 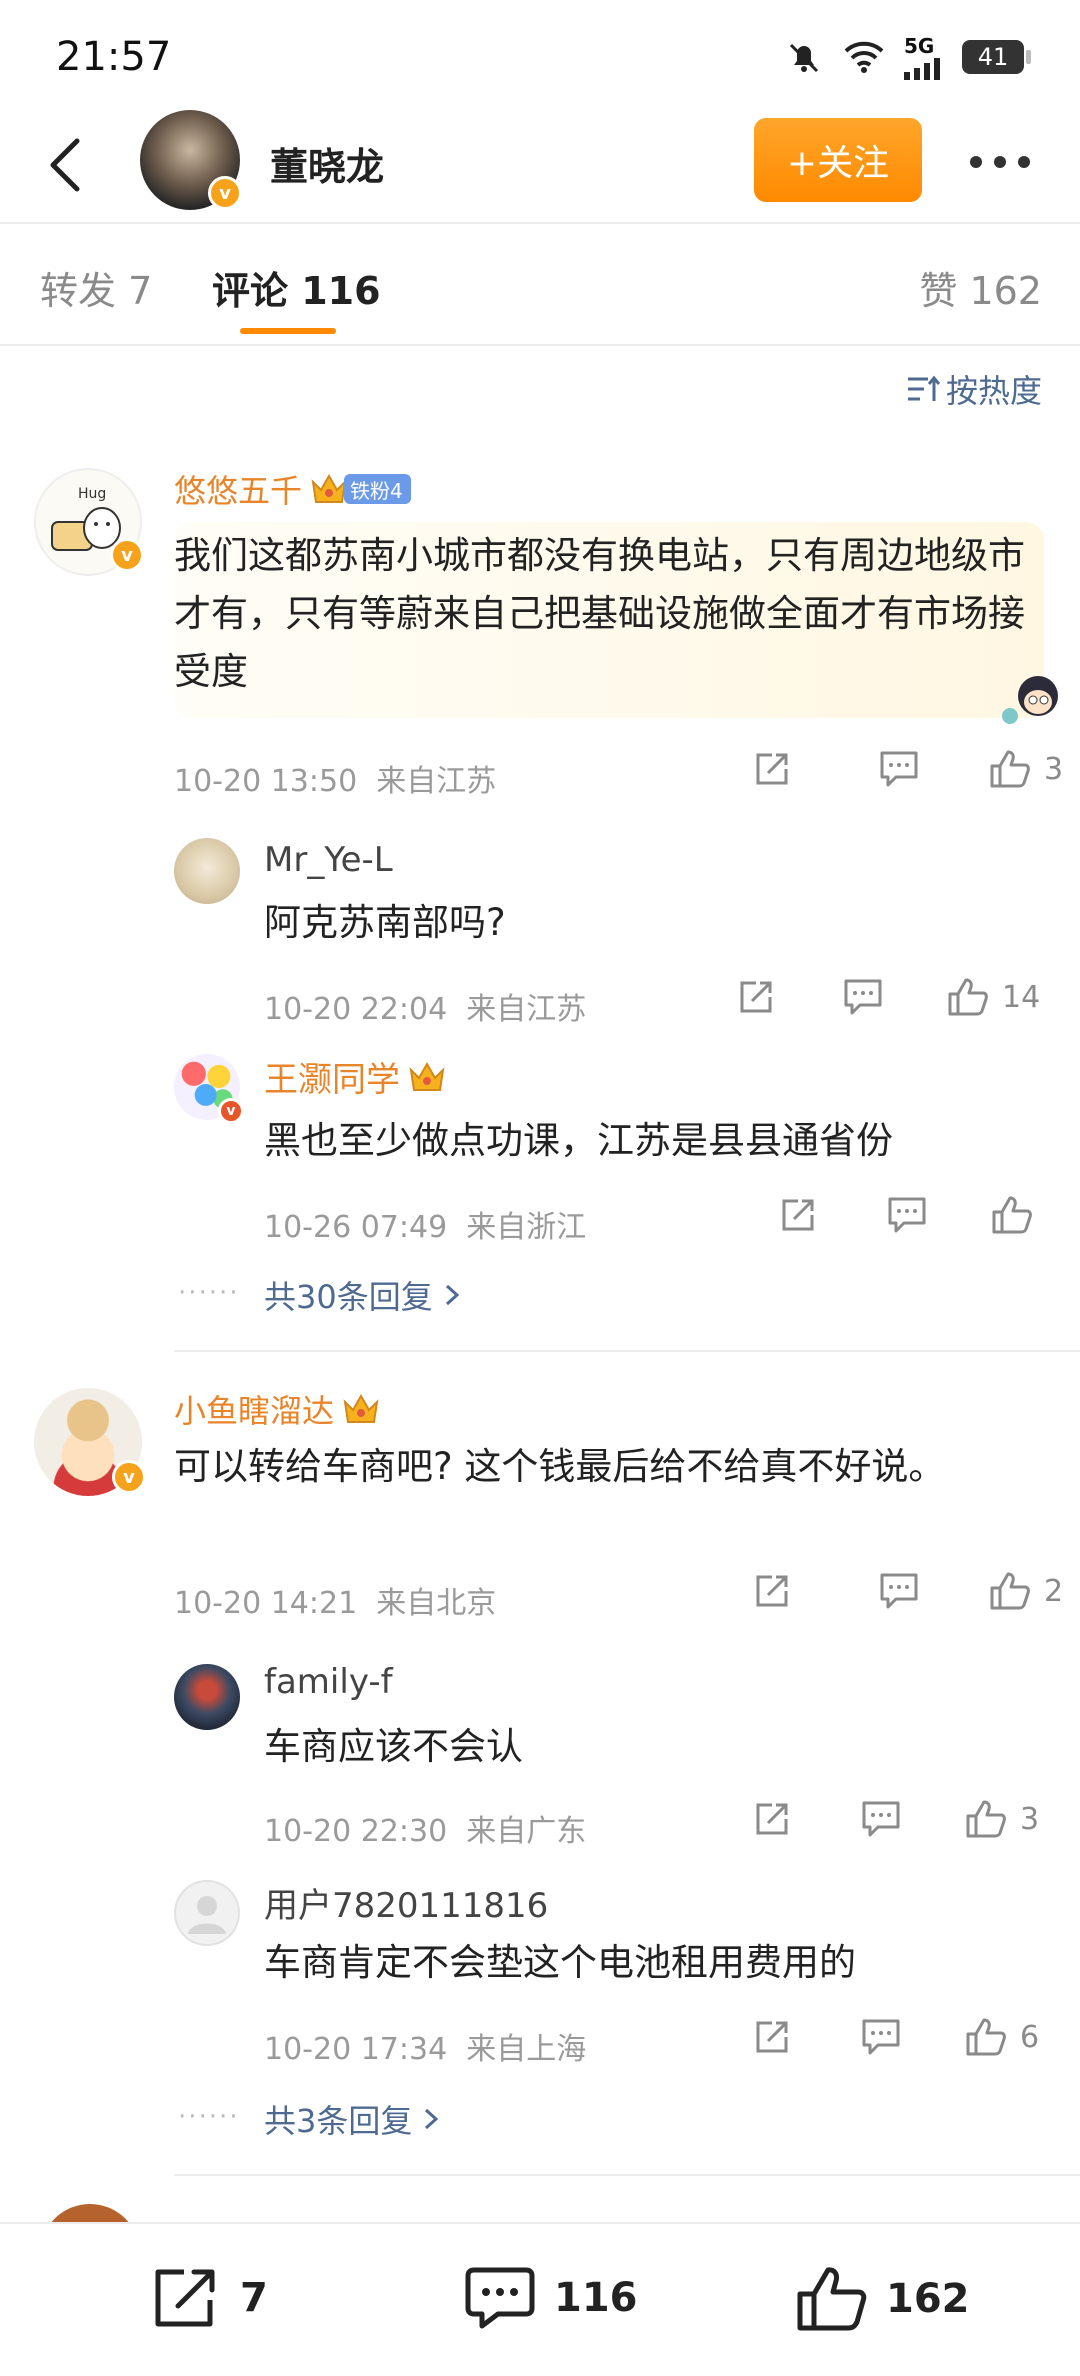 I want to click on repost-button: 7, so click(x=209, y=2298).